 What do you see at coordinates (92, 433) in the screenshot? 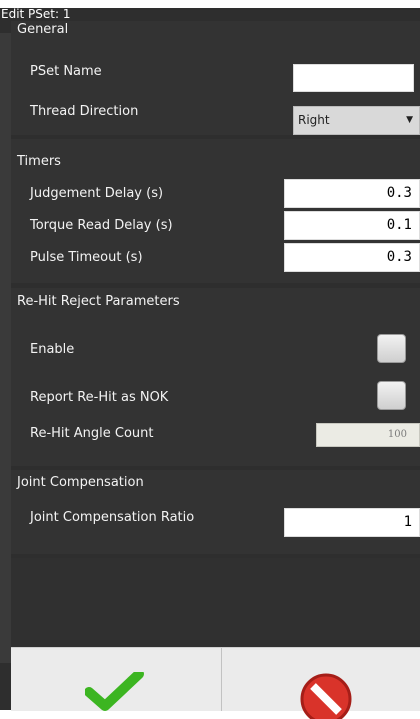
I see `rehit-angle-count-label: Re-Hit Angle Count` at bounding box center [92, 433].